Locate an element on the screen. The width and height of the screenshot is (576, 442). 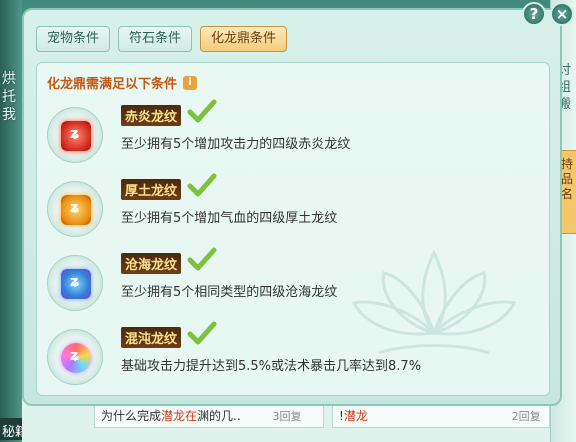
tab-bar: 宠物条件 符石条件 化龙鼎条件 is located at coordinates (162, 39).